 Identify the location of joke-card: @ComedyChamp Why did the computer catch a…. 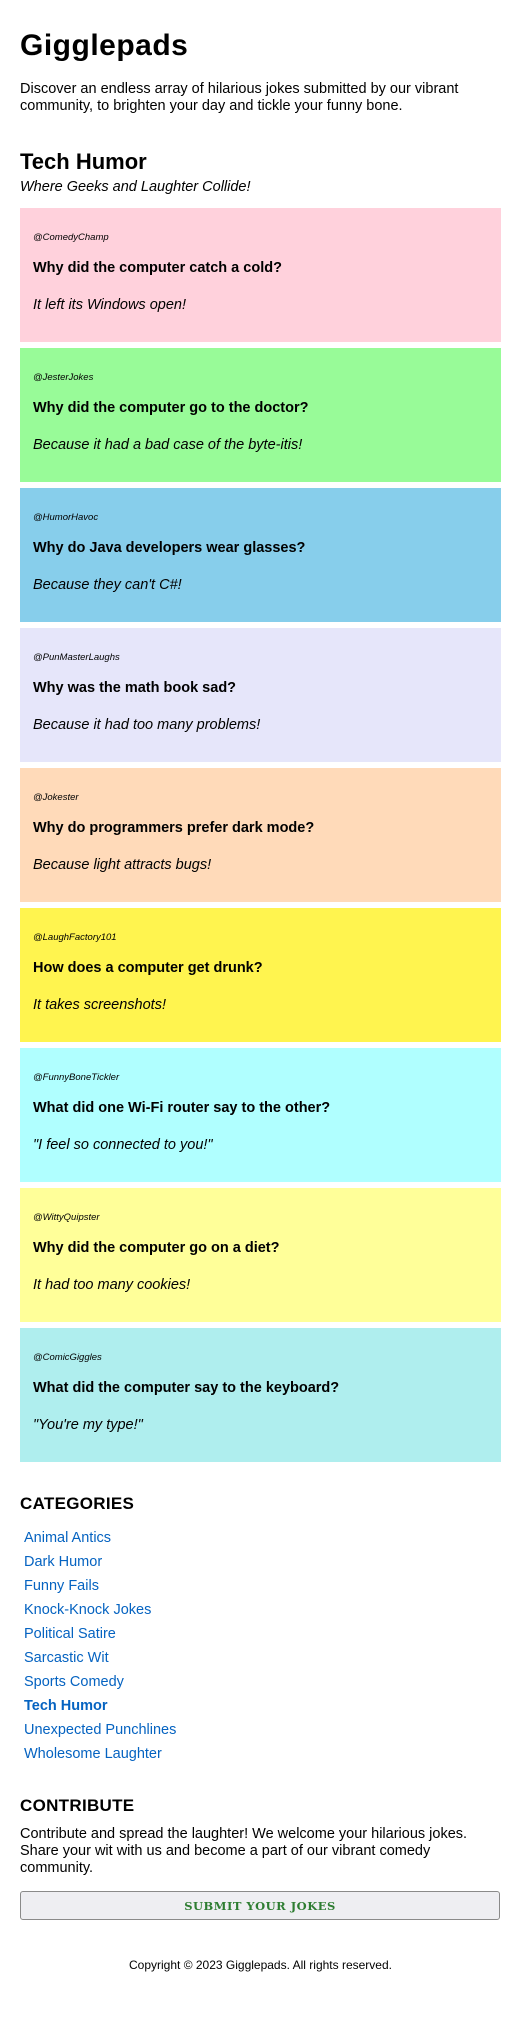
(260, 275).